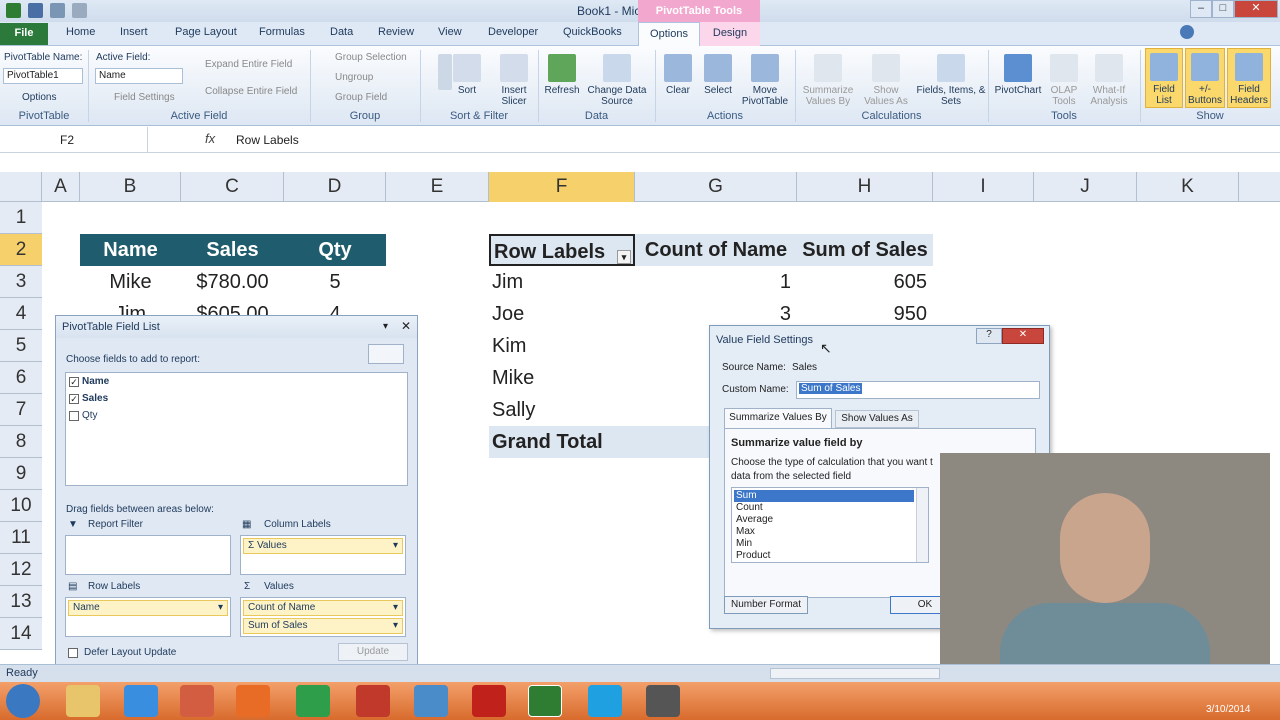 The image size is (1280, 720). Describe the element at coordinates (1109, 80) in the screenshot. I see `what-if-button: What-If Analysis` at that location.